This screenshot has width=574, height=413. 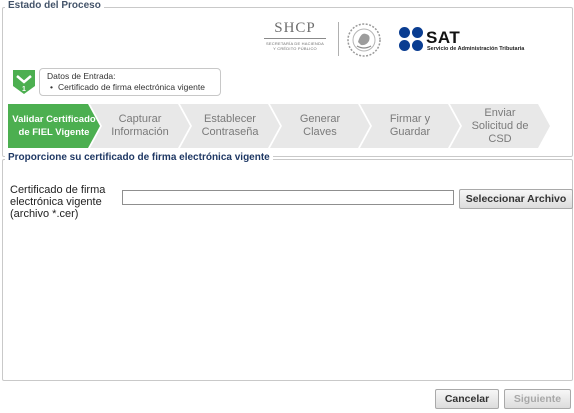 I want to click on shcp-name: SHCP, so click(x=295, y=28).